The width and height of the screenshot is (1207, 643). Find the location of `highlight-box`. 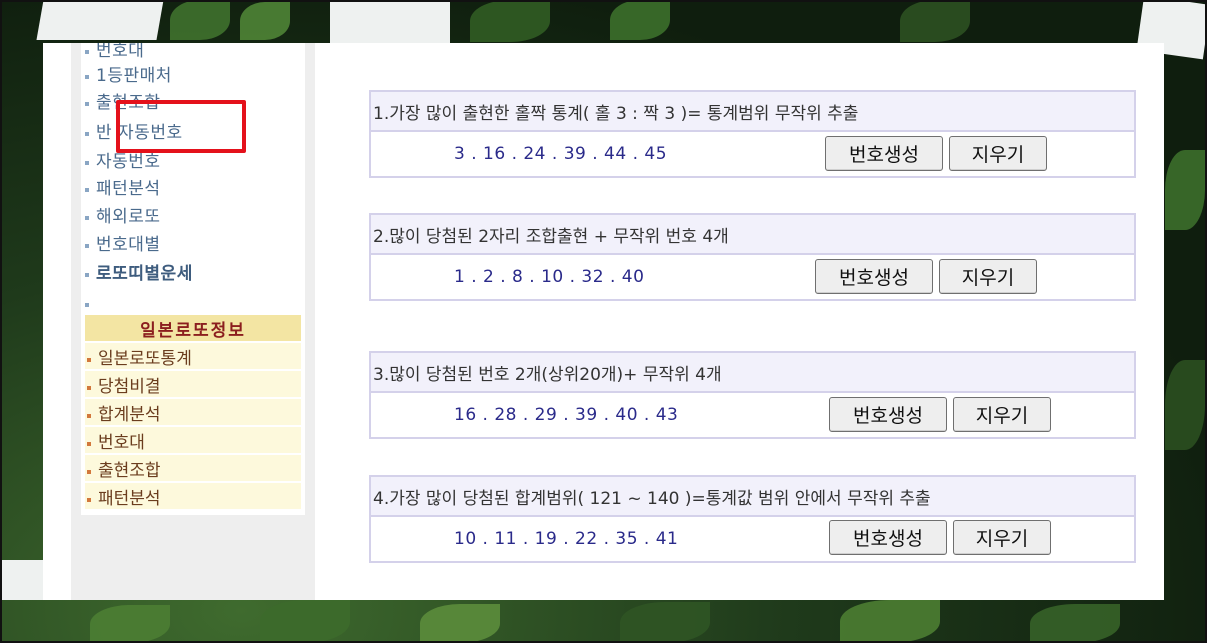

highlight-box is located at coordinates (181, 126).